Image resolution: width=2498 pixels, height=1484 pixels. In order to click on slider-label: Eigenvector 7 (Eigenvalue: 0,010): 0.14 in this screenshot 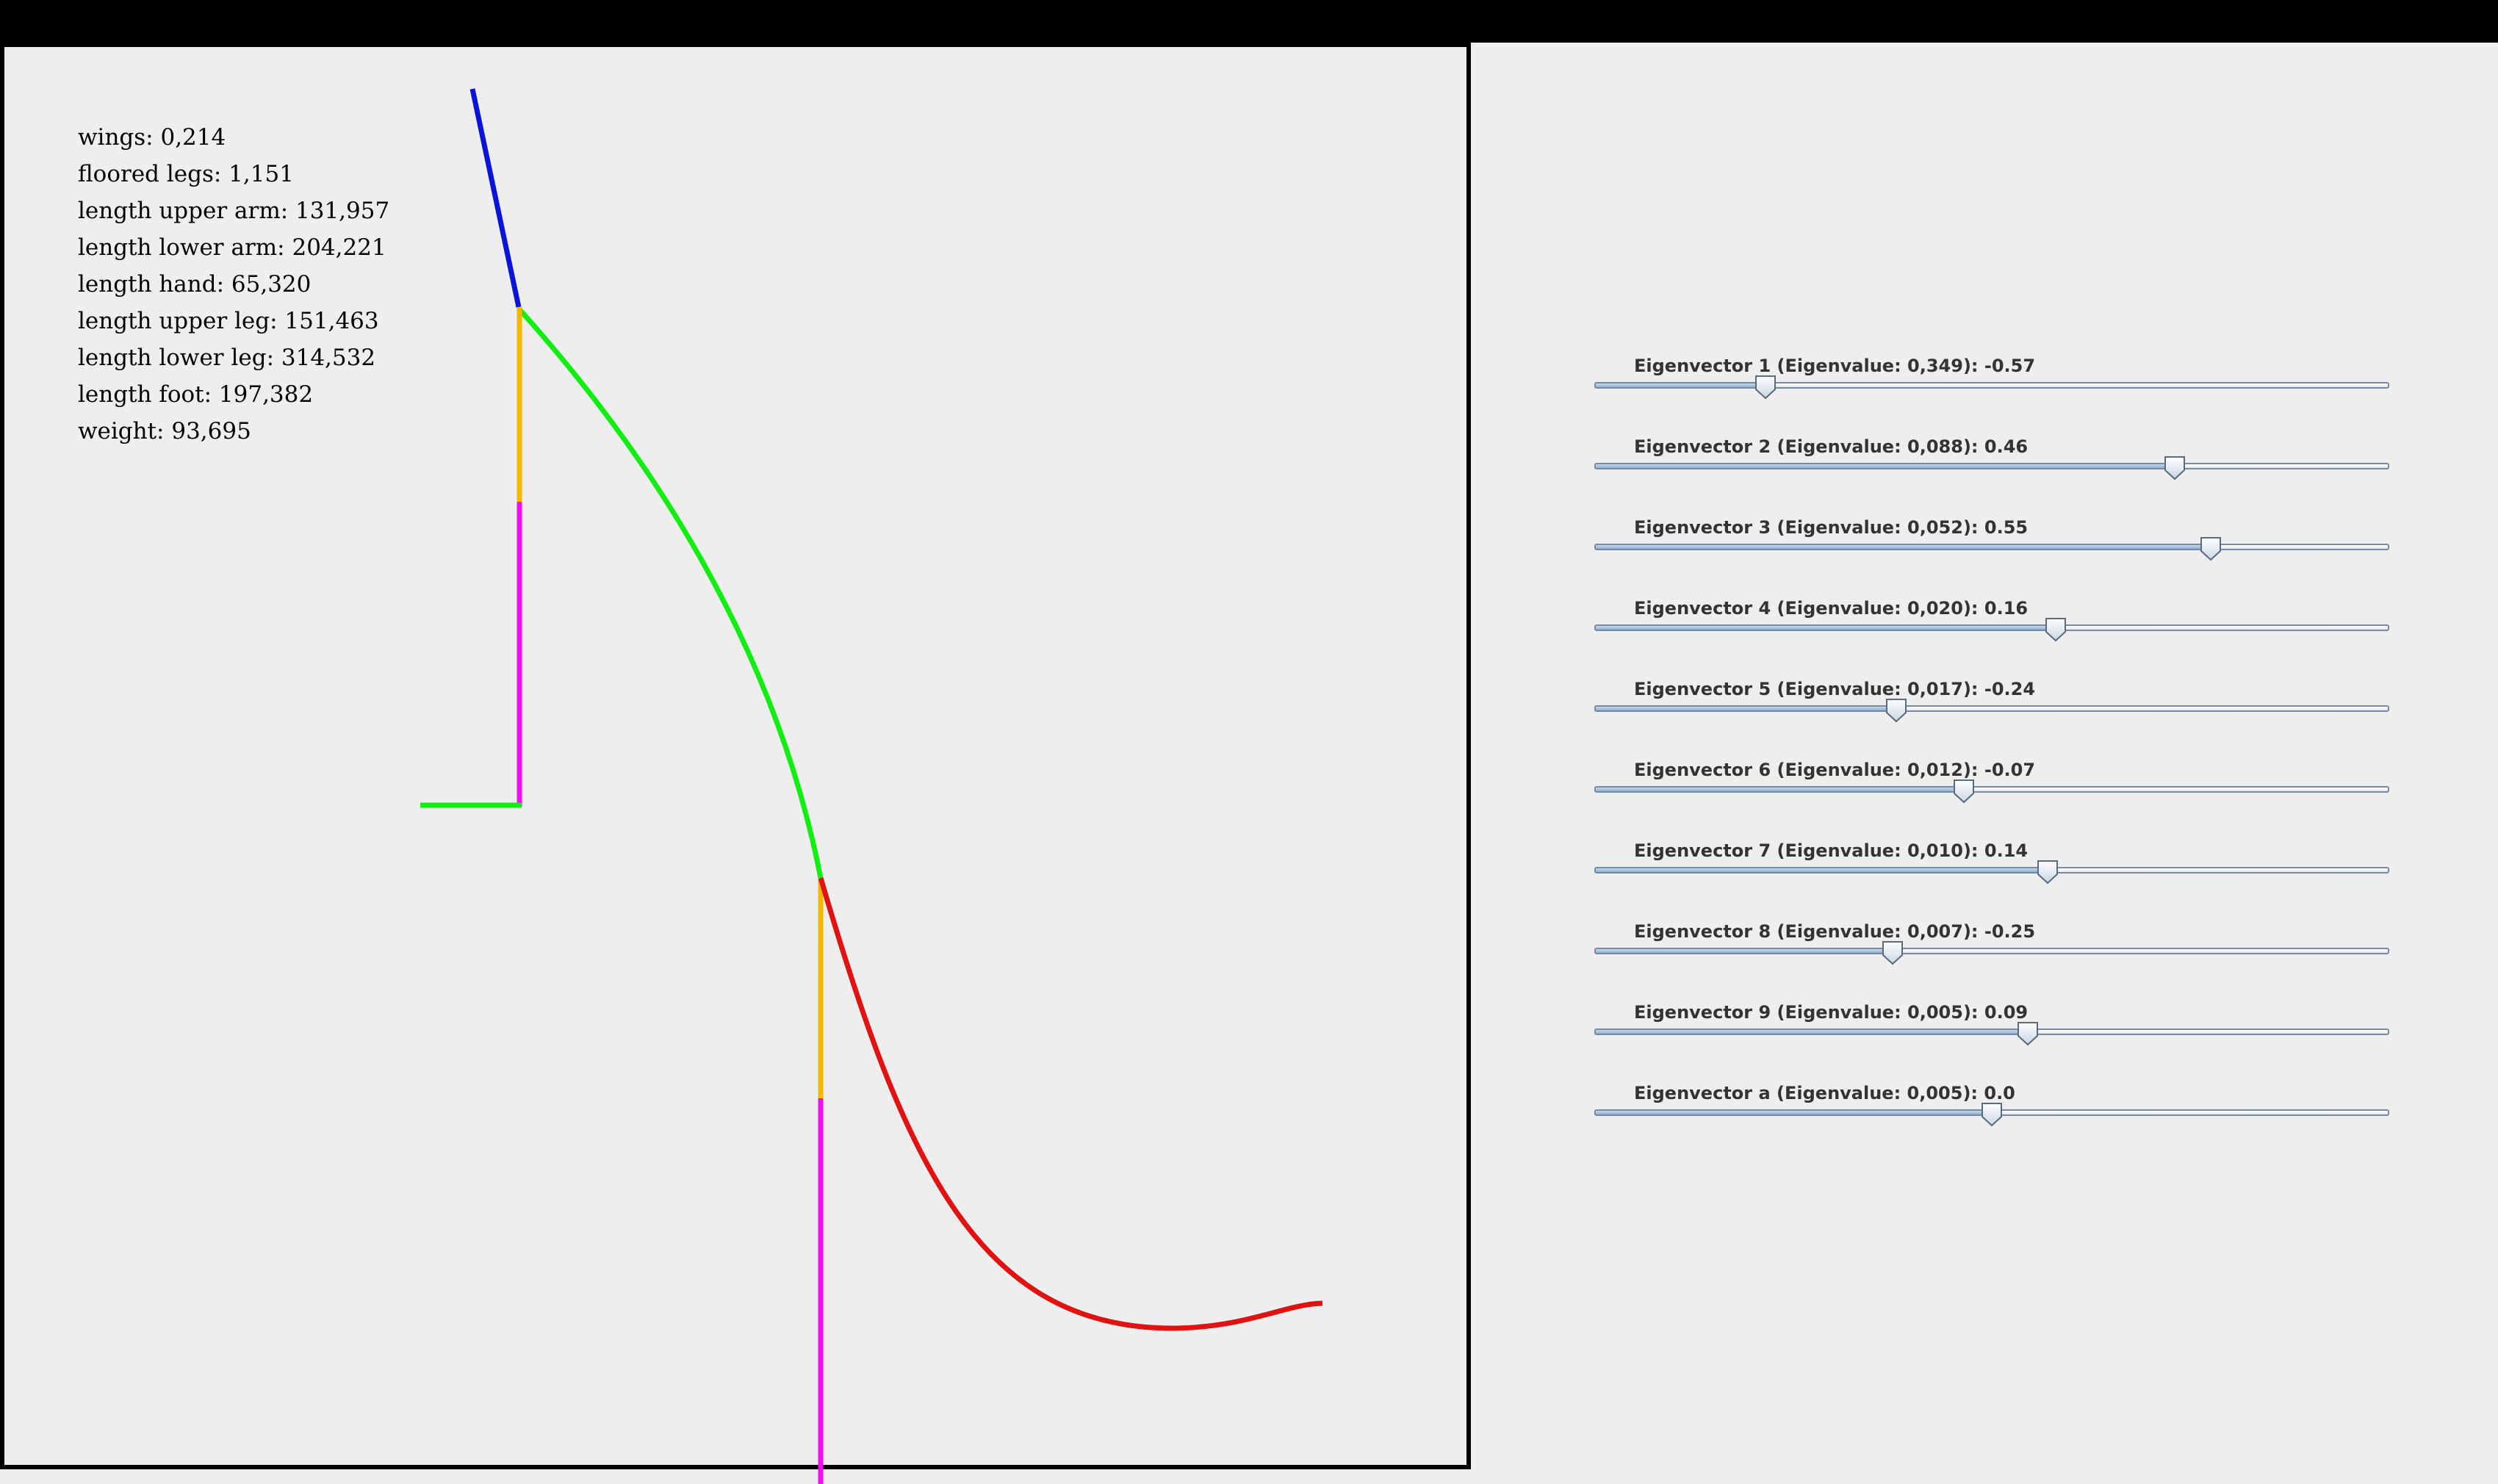, I will do `click(1832, 850)`.